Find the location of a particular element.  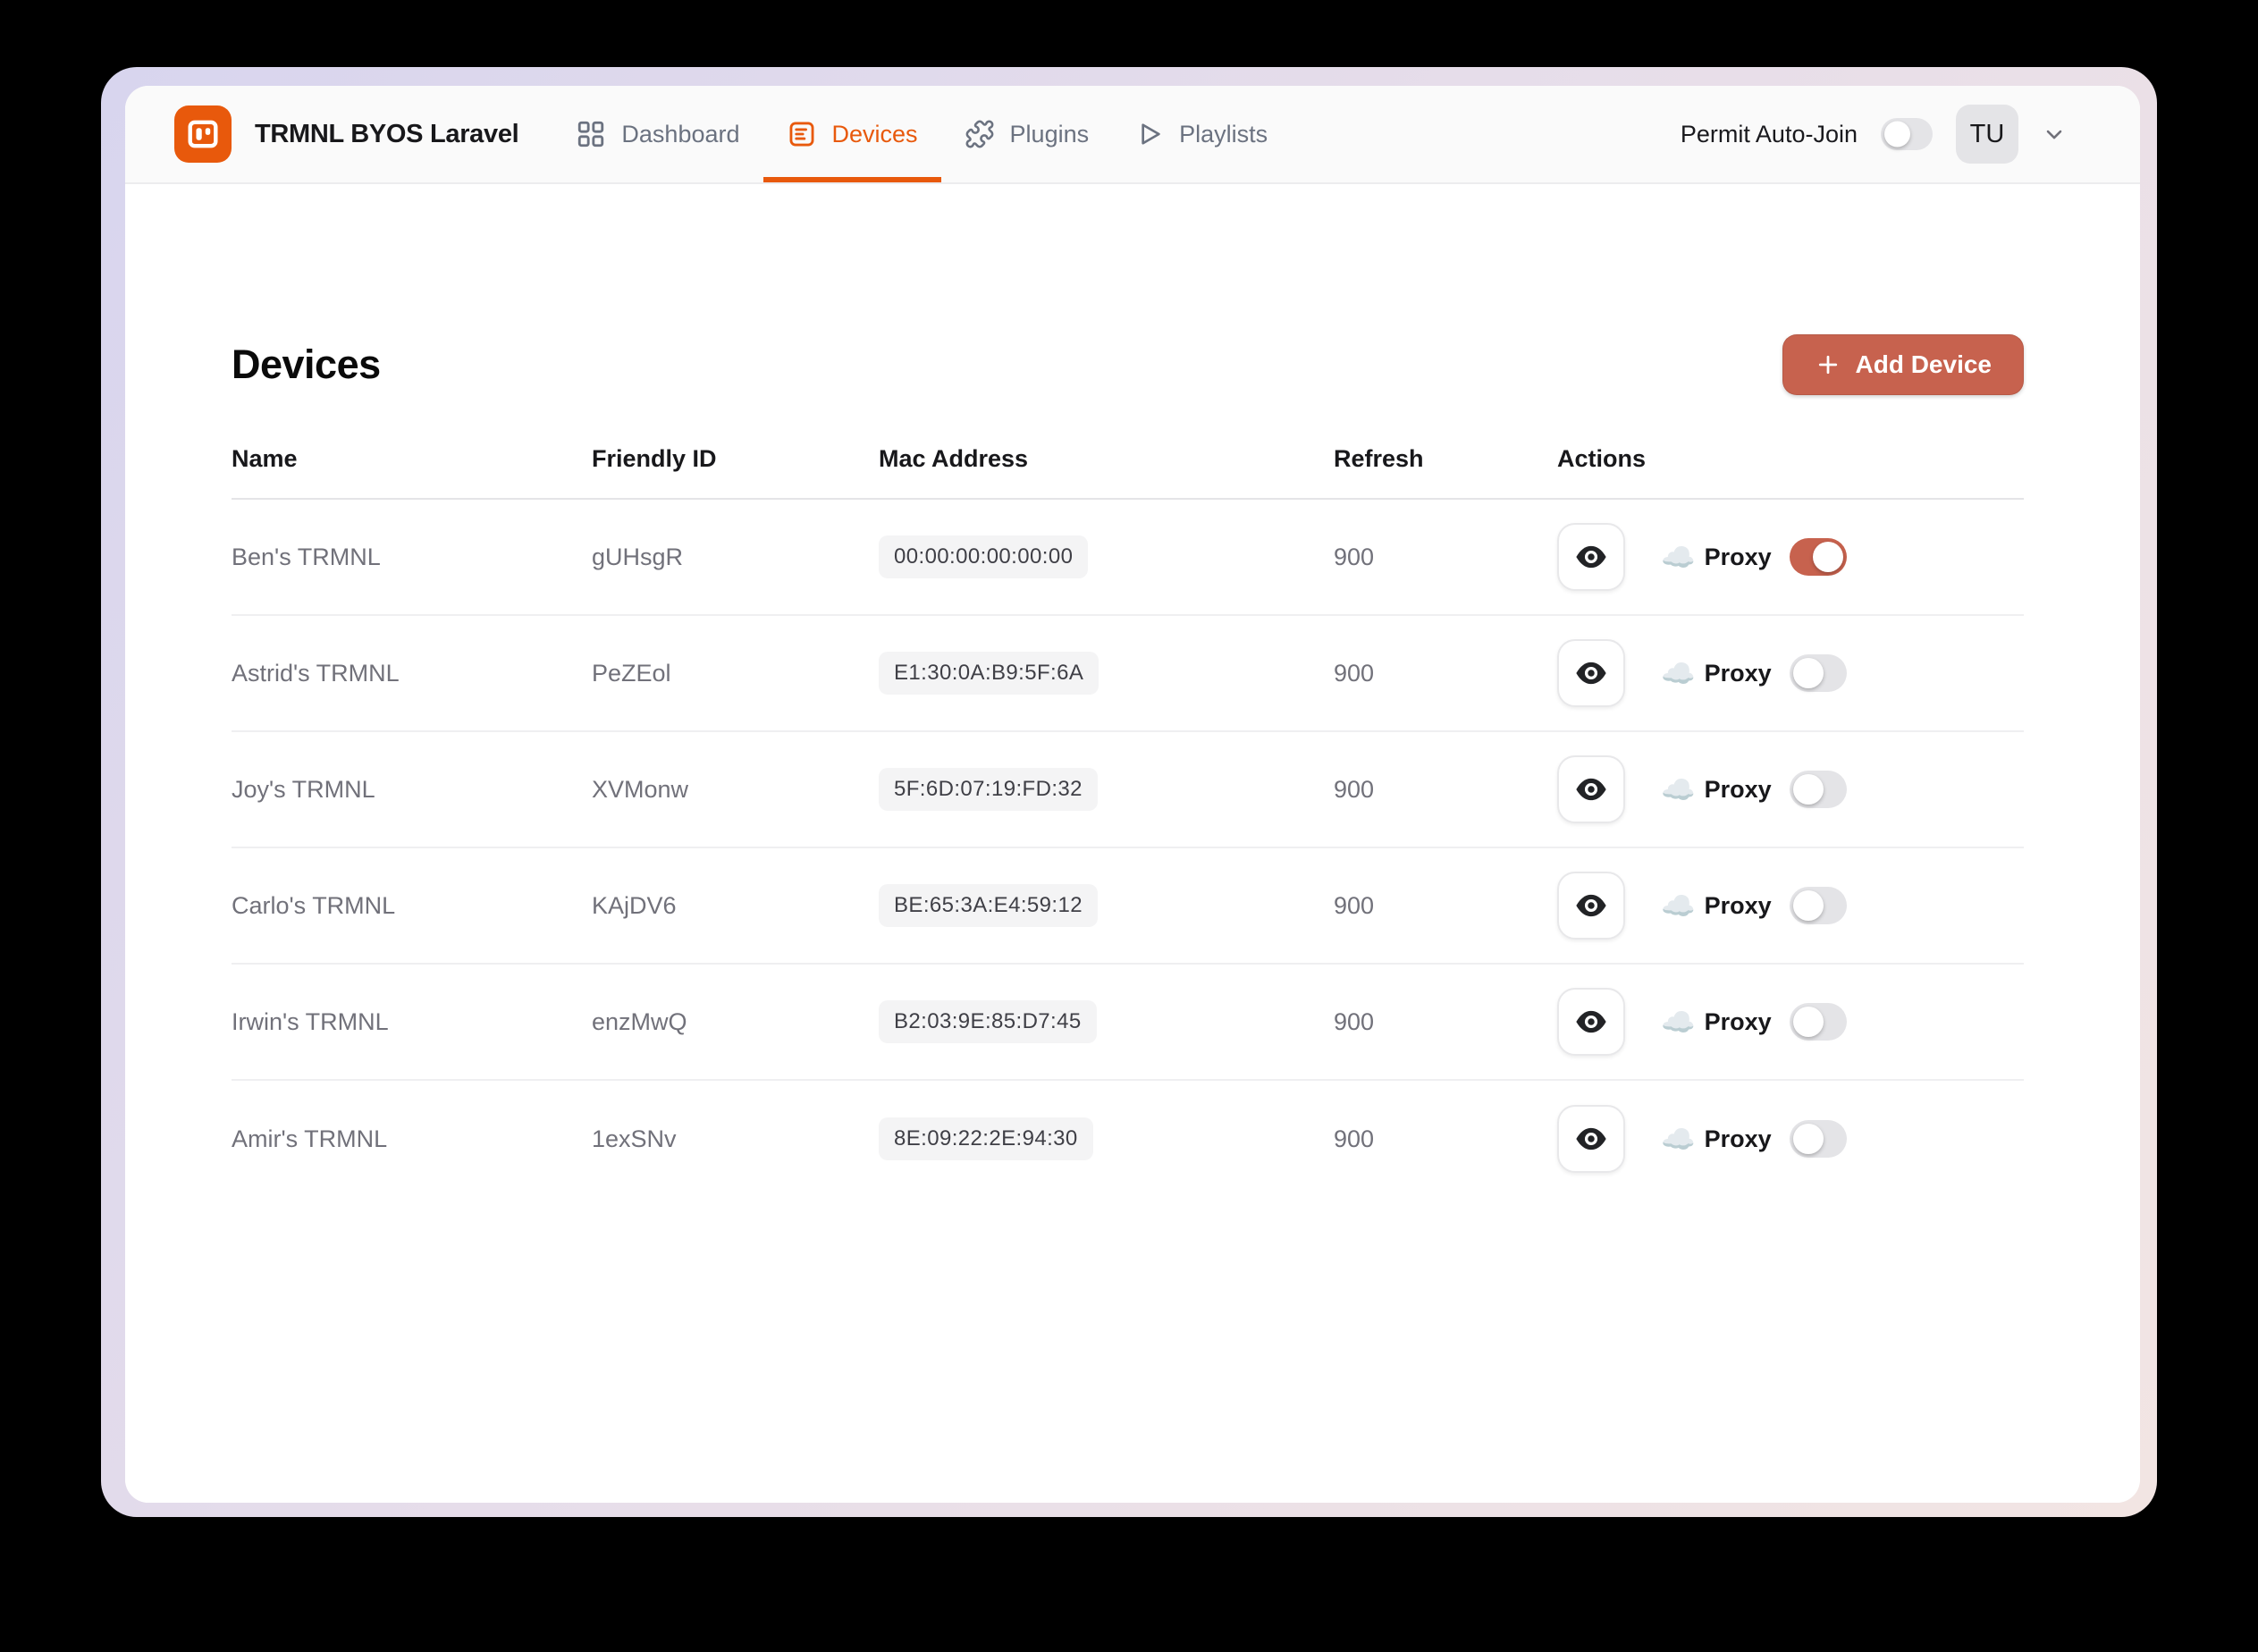

device-name: Ben's TRMNL is located at coordinates (306, 556).